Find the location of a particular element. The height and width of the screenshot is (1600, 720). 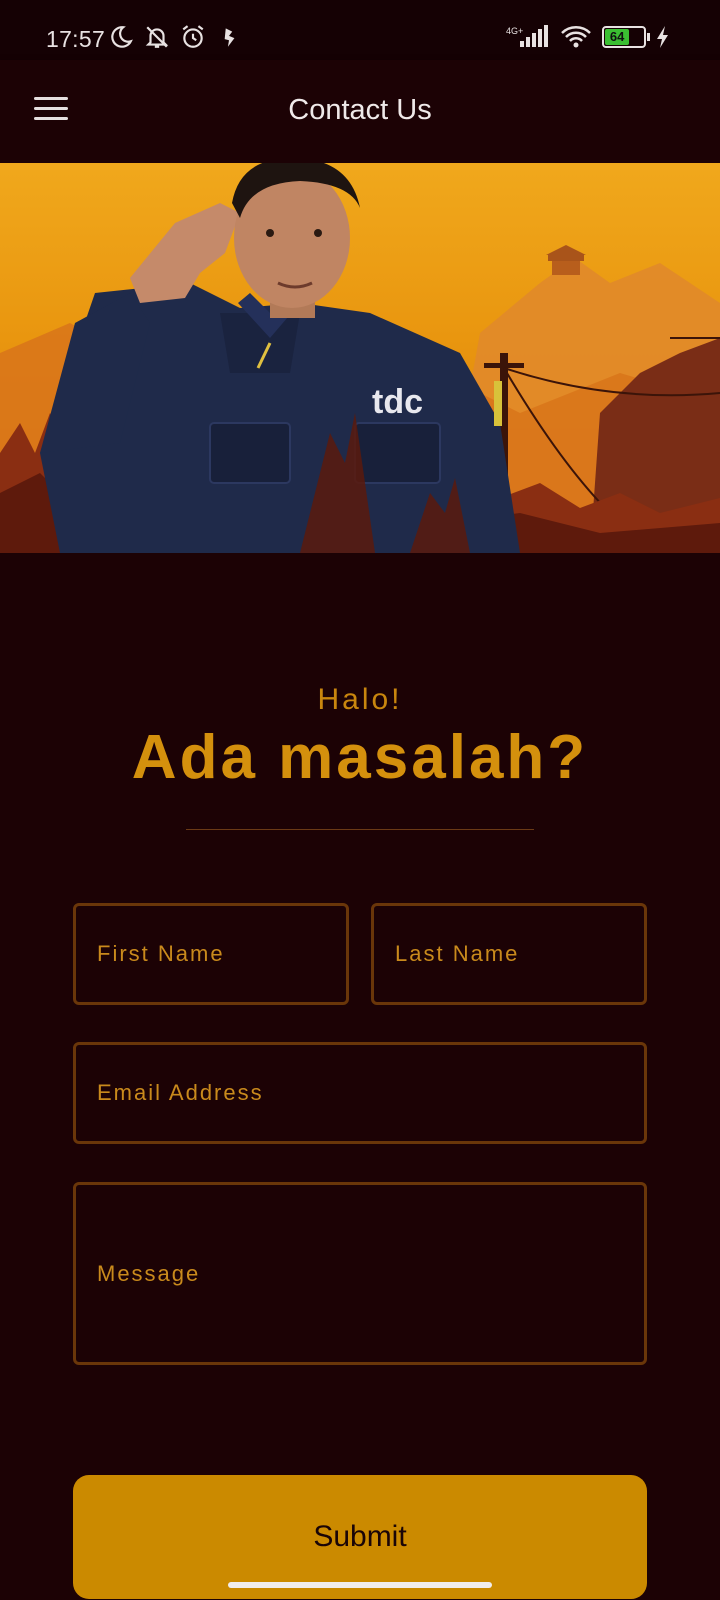

home-indicator is located at coordinates (360, 1585).